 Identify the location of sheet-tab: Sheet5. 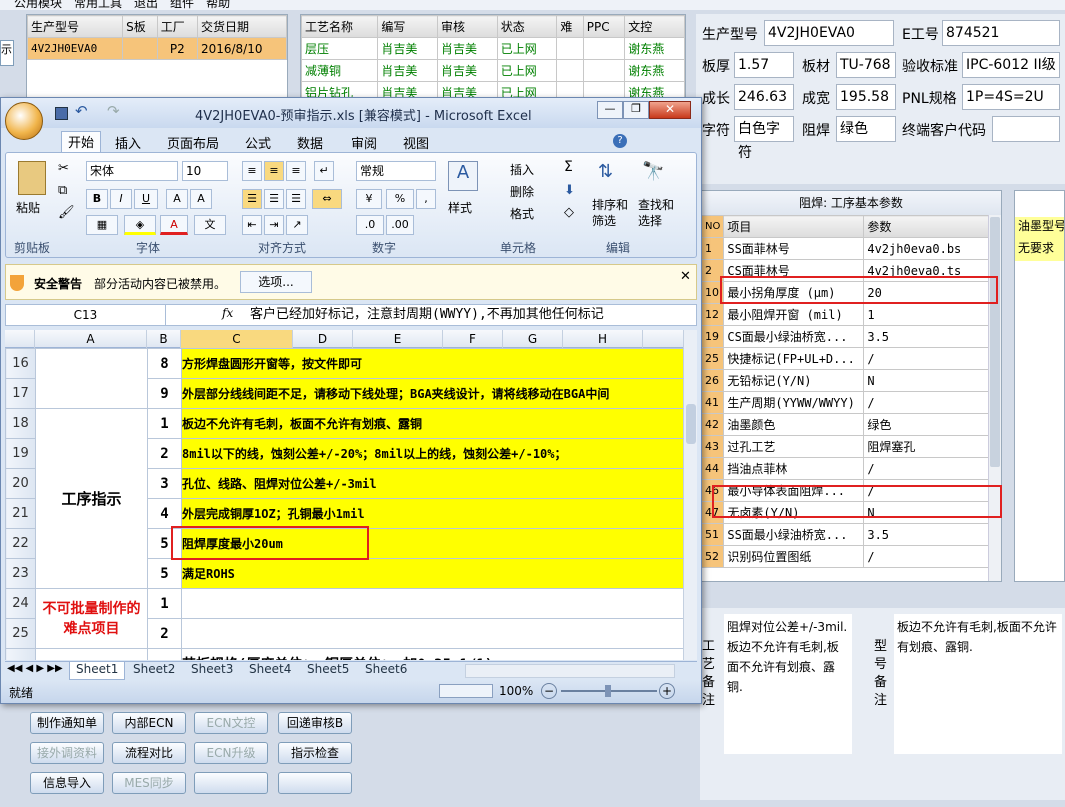
(328, 671).